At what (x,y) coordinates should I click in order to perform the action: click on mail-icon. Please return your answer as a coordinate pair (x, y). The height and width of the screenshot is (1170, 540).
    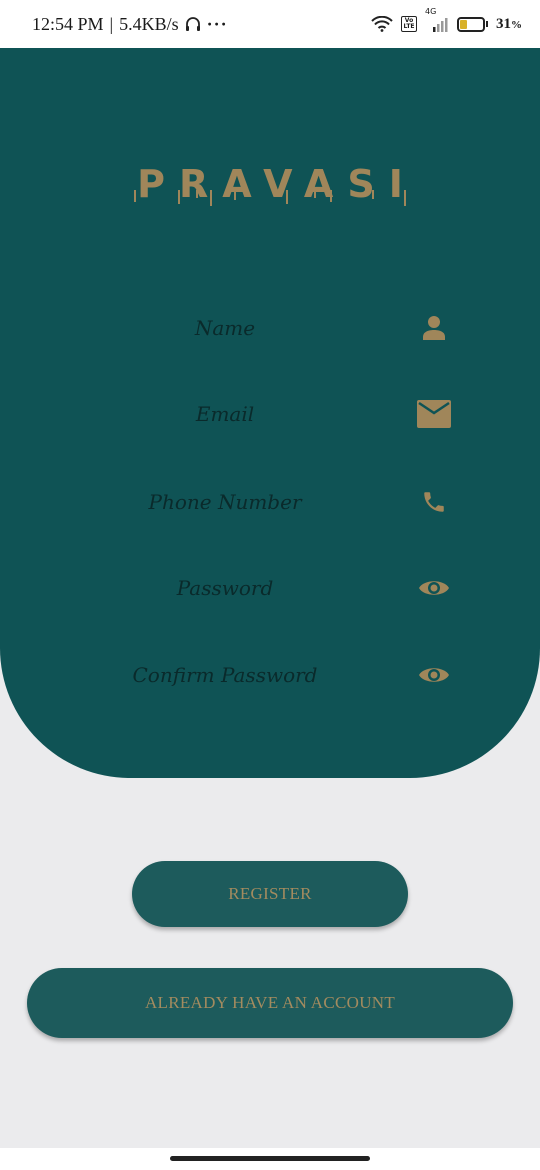
    Looking at the image, I should click on (434, 414).